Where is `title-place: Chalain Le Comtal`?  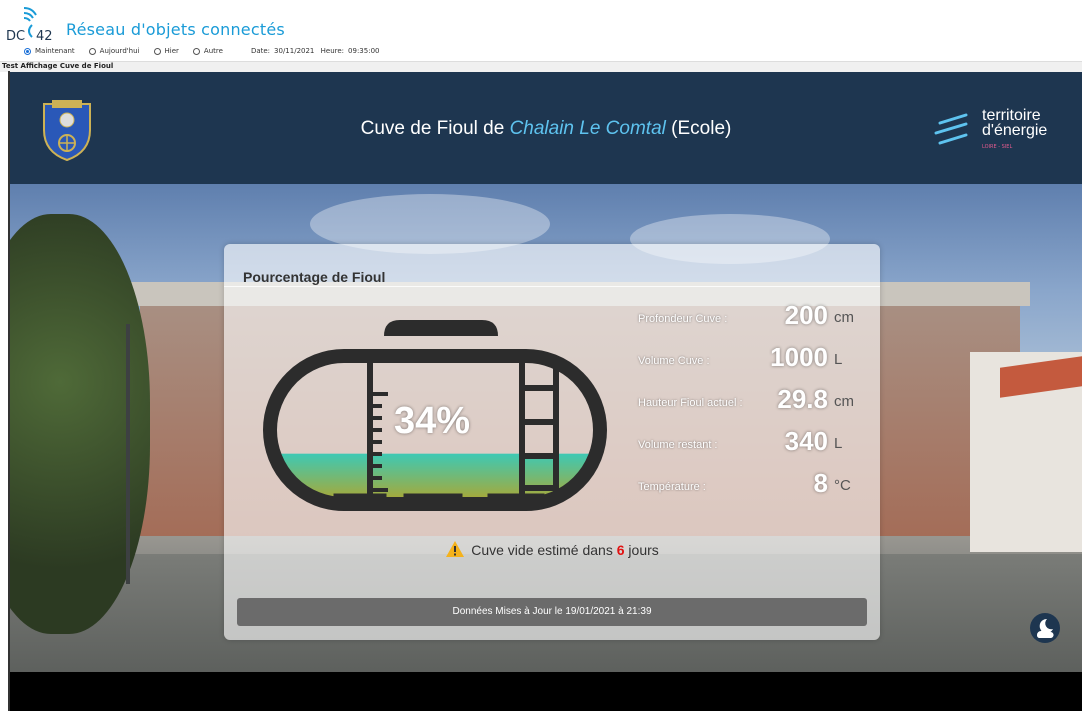
title-place: Chalain Le Comtal is located at coordinates (587, 128).